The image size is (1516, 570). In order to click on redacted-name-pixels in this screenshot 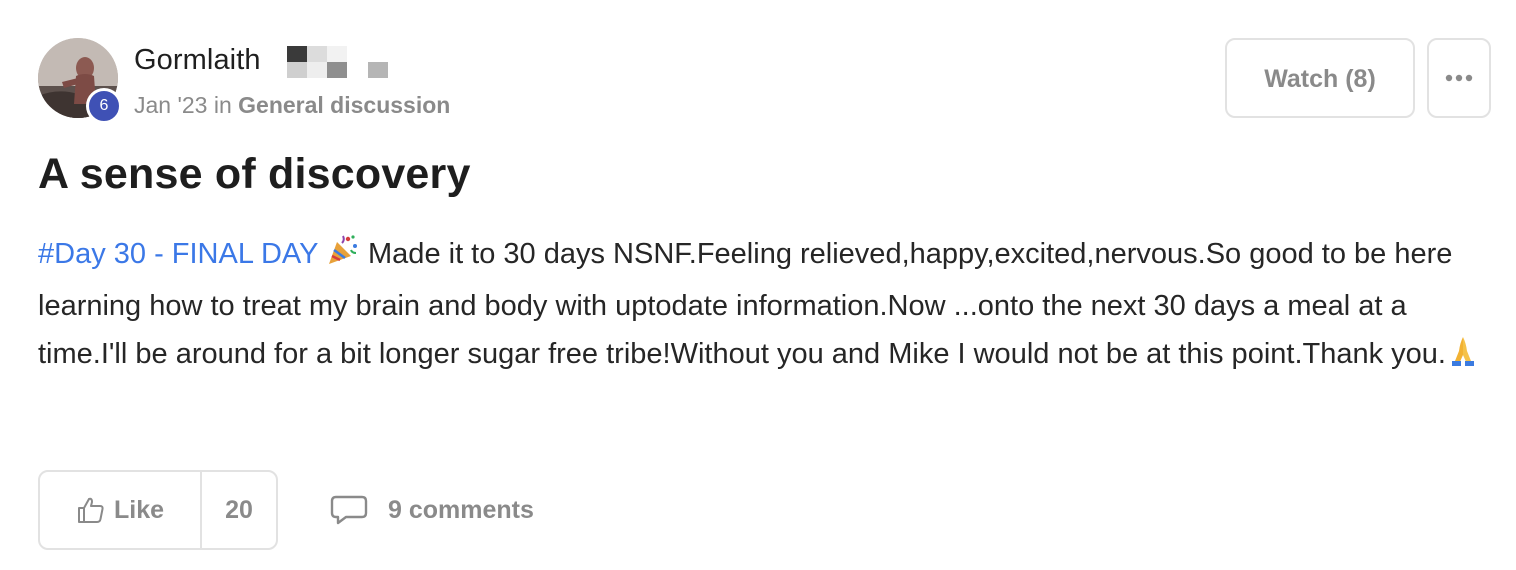, I will do `click(342, 66)`.